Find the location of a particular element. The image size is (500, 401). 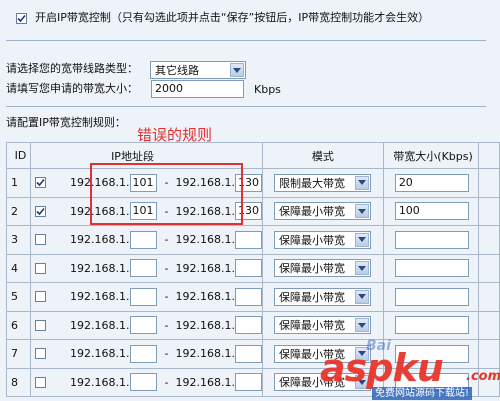

line-type-label: 请选择您的宽带线路类型： is located at coordinates (72, 68).